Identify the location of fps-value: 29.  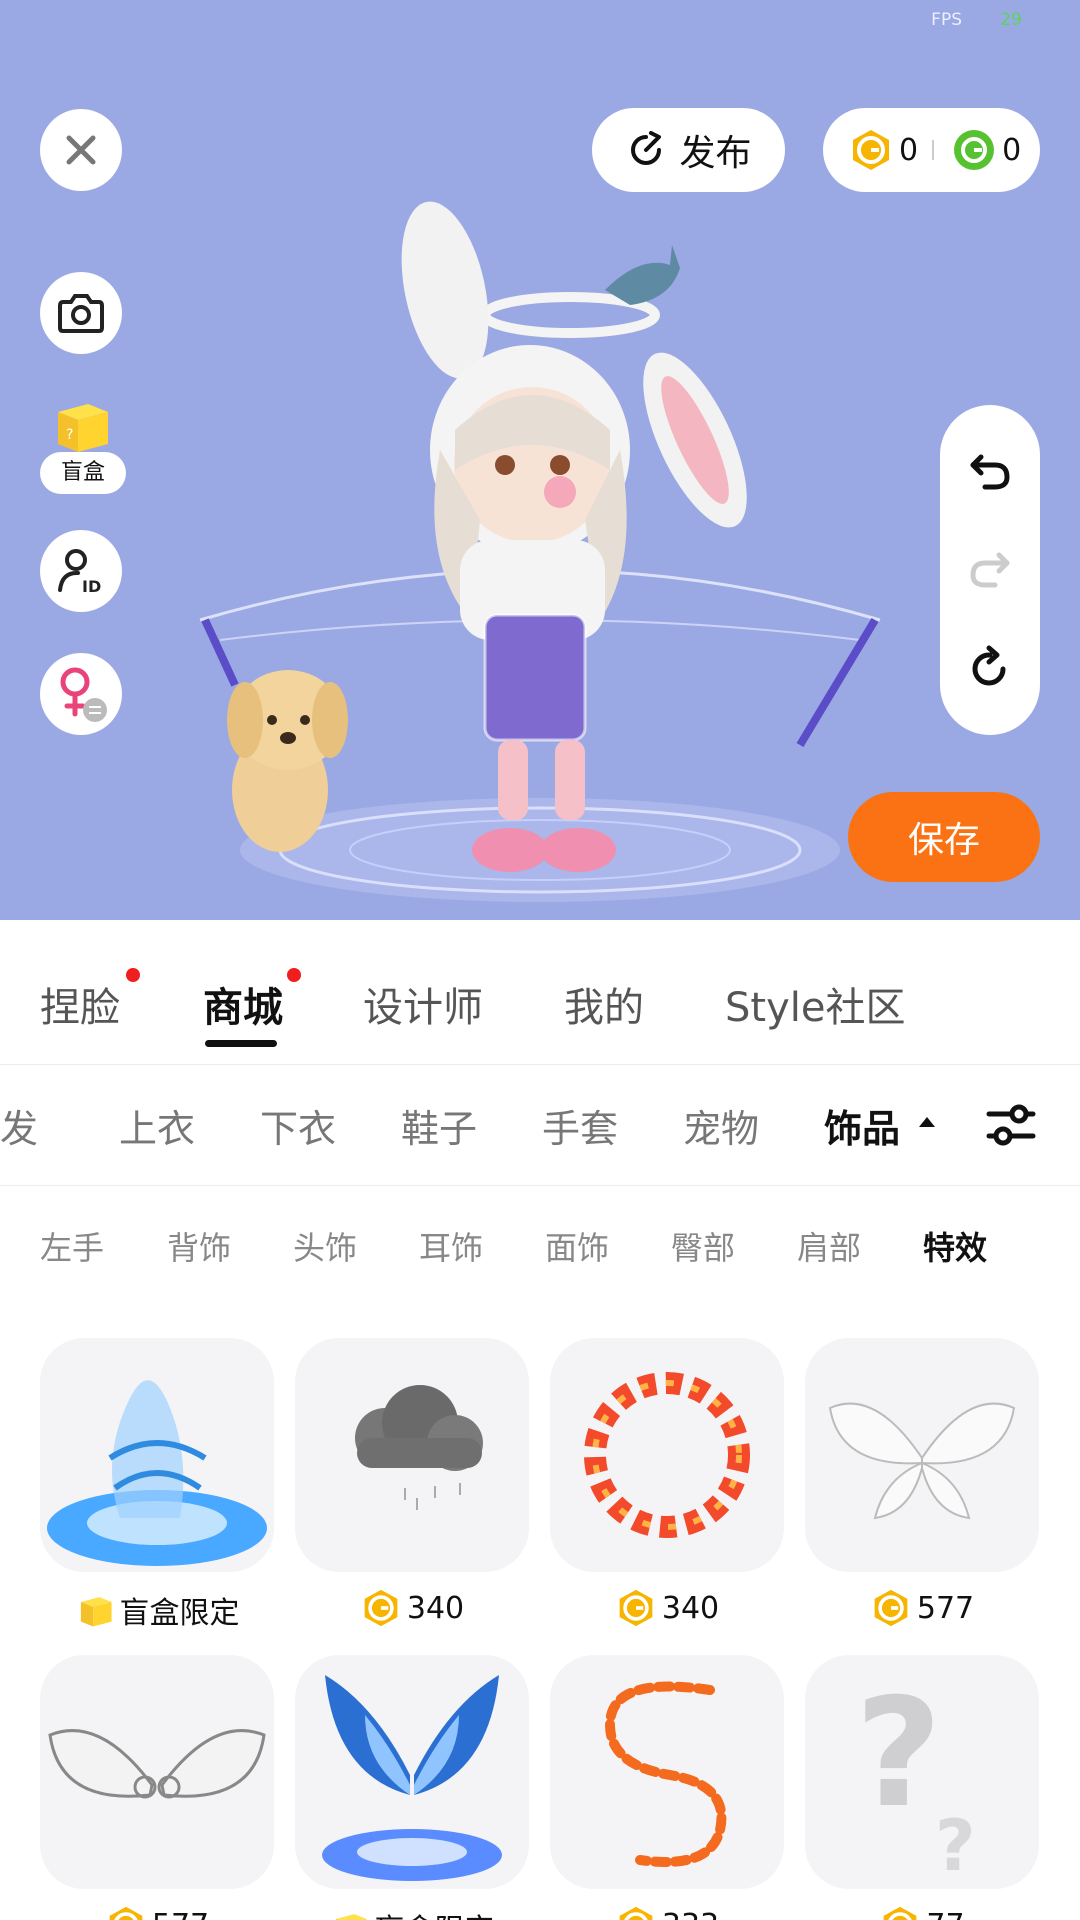
(1011, 20).